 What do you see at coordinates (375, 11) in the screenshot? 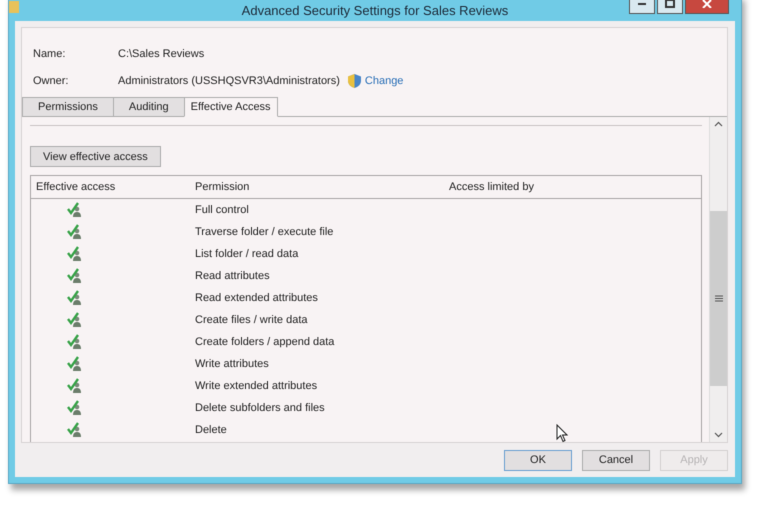
I see `window-title: Advanced Security Settings for Sales Reviews` at bounding box center [375, 11].